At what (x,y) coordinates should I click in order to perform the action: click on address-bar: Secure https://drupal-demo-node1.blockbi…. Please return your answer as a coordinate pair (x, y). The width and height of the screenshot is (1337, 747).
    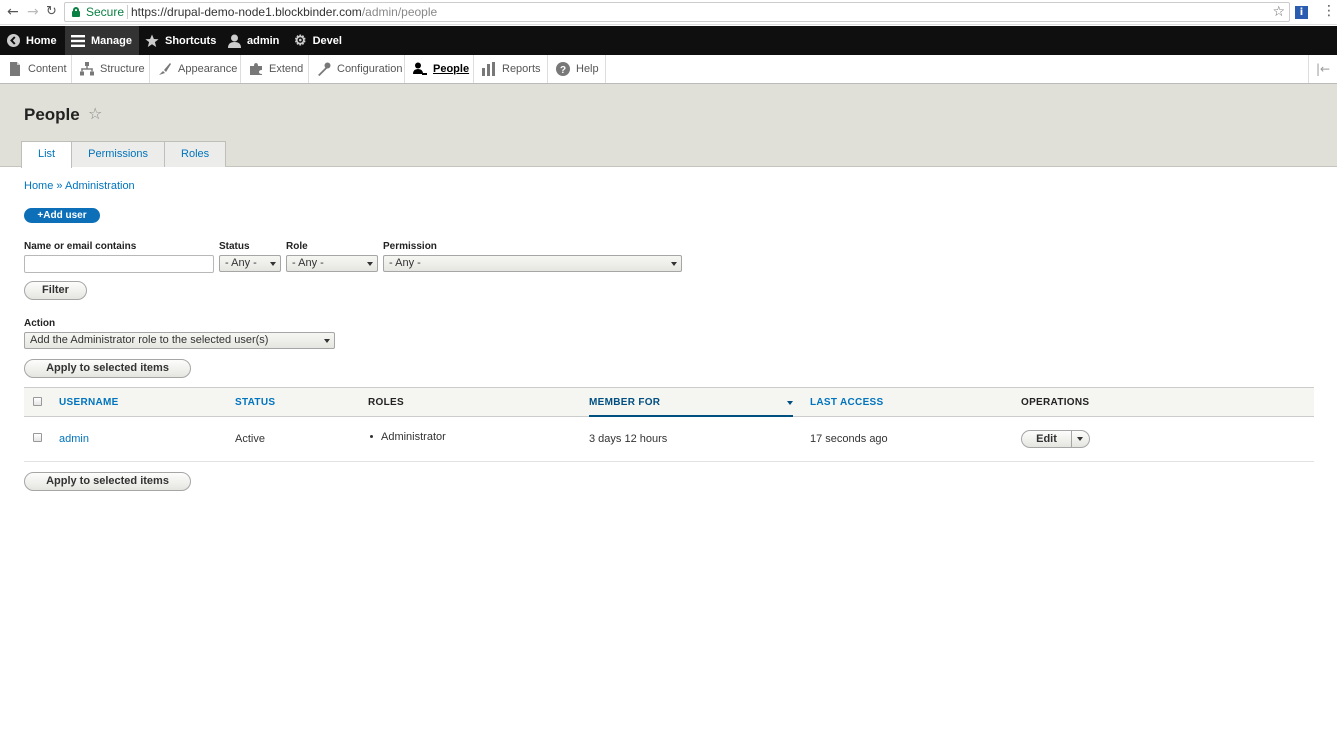
    Looking at the image, I should click on (677, 12).